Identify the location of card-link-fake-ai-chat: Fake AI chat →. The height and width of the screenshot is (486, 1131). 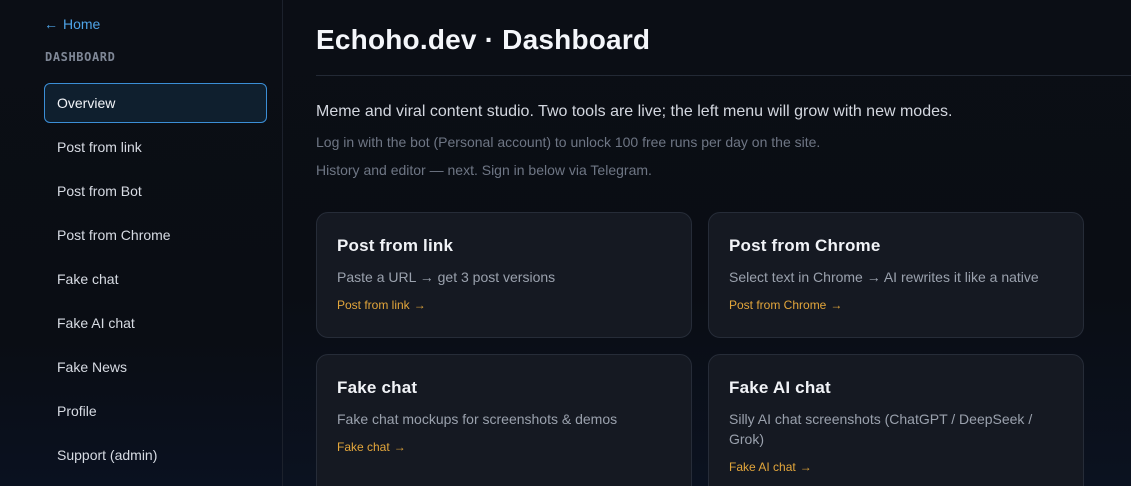
(770, 467).